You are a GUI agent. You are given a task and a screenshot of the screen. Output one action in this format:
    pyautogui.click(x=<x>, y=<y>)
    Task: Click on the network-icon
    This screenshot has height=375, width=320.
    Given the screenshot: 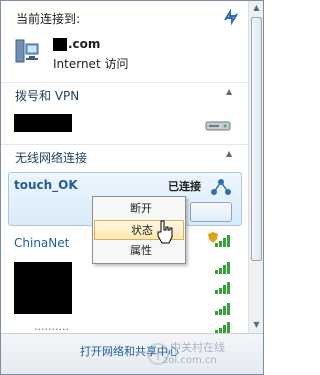 What is the action you would take?
    pyautogui.click(x=27, y=51)
    